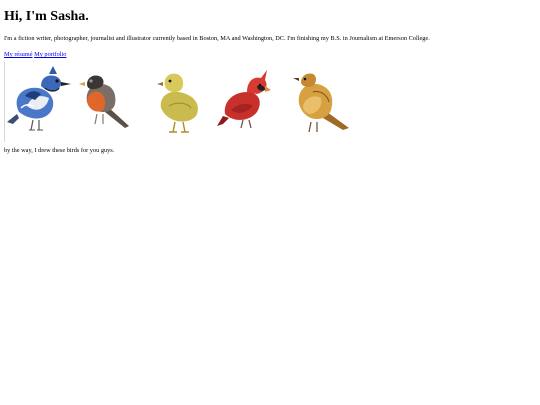  I want to click on link-row: My résumé My portfolio, so click(270, 54).